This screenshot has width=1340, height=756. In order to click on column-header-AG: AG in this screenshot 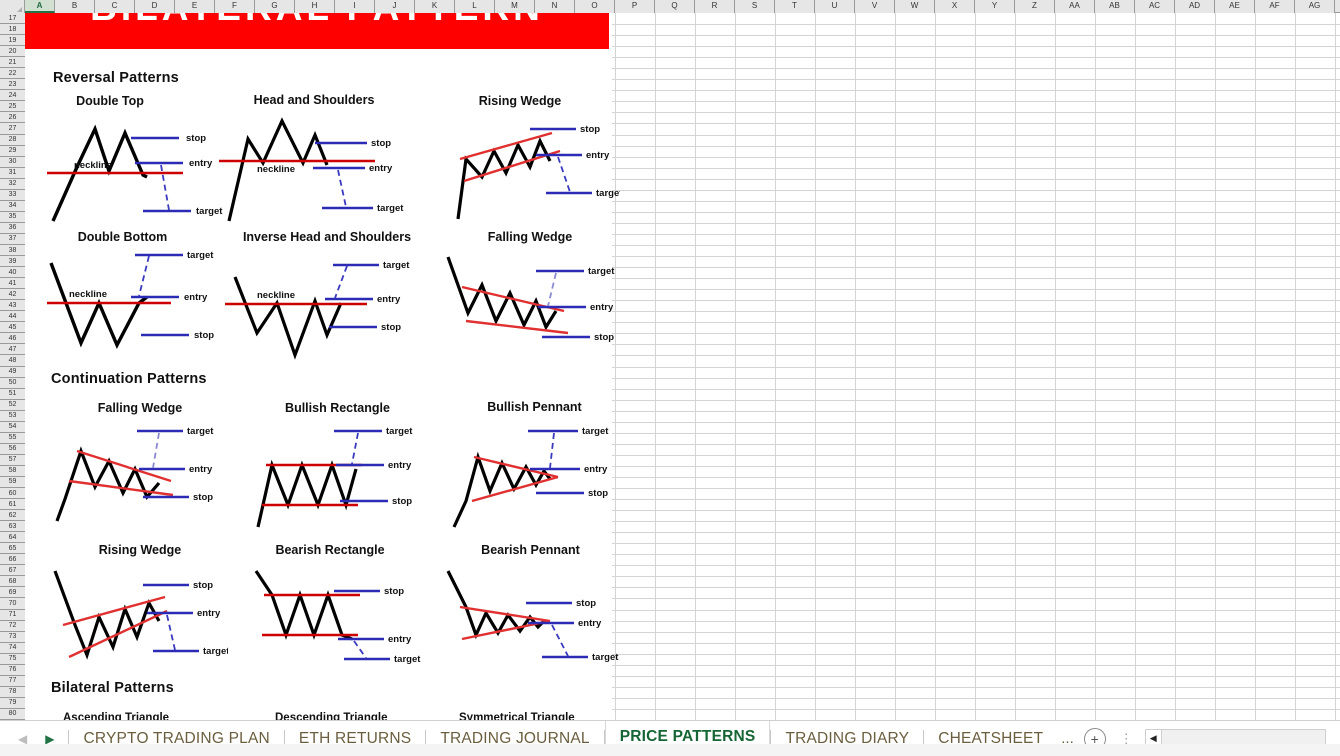, I will do `click(1315, 6)`.